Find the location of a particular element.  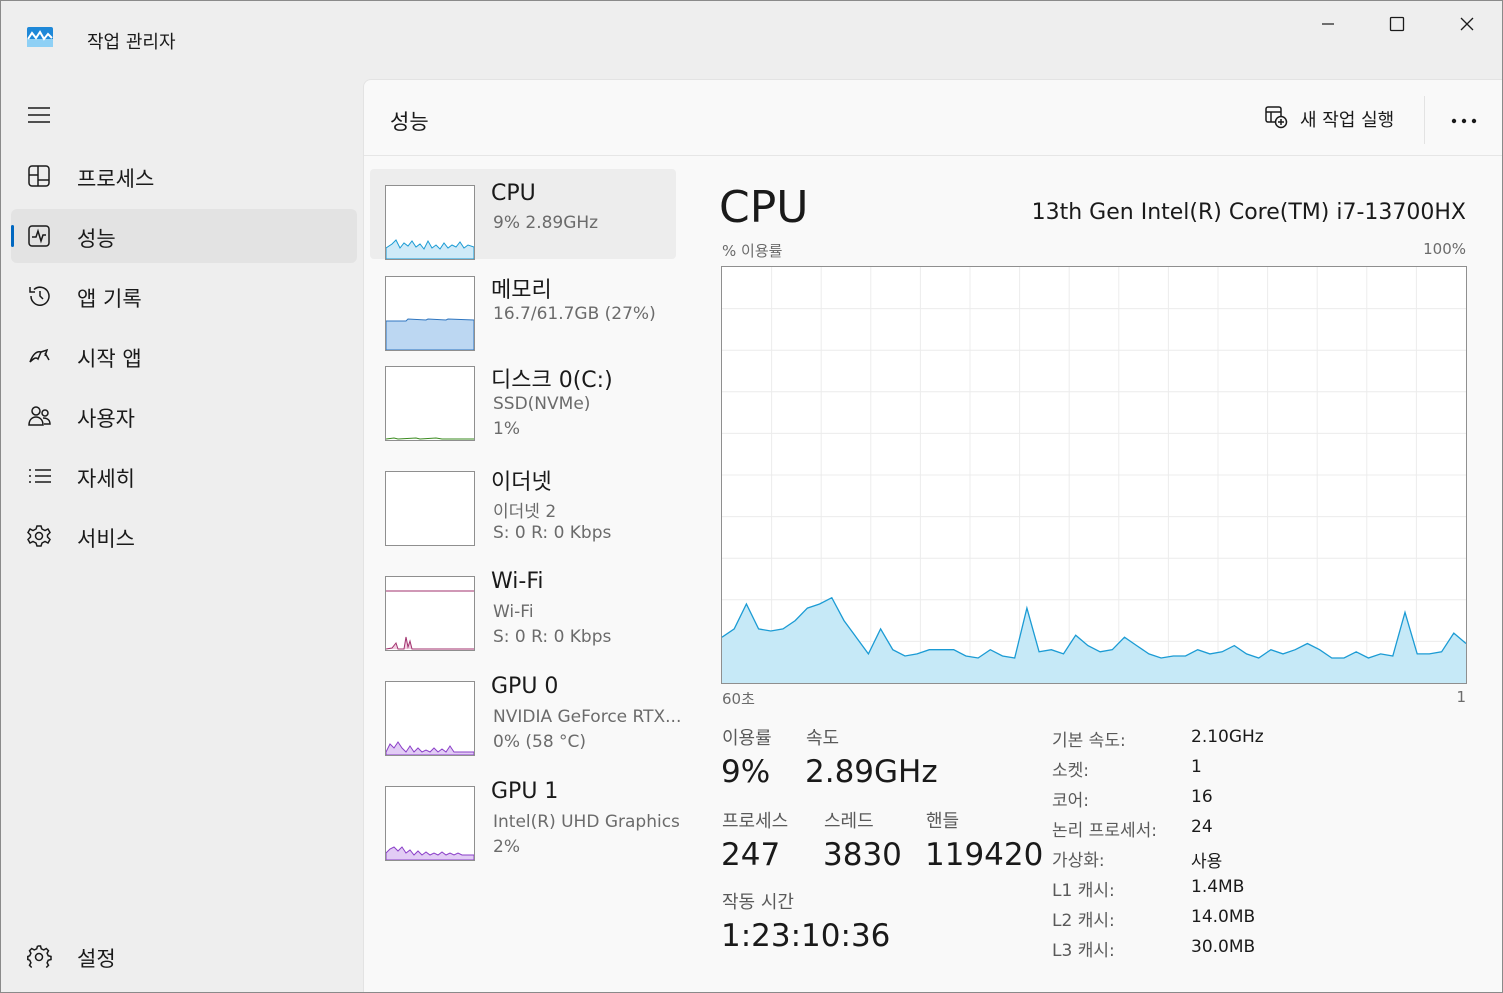

more-options-button is located at coordinates (1464, 118).